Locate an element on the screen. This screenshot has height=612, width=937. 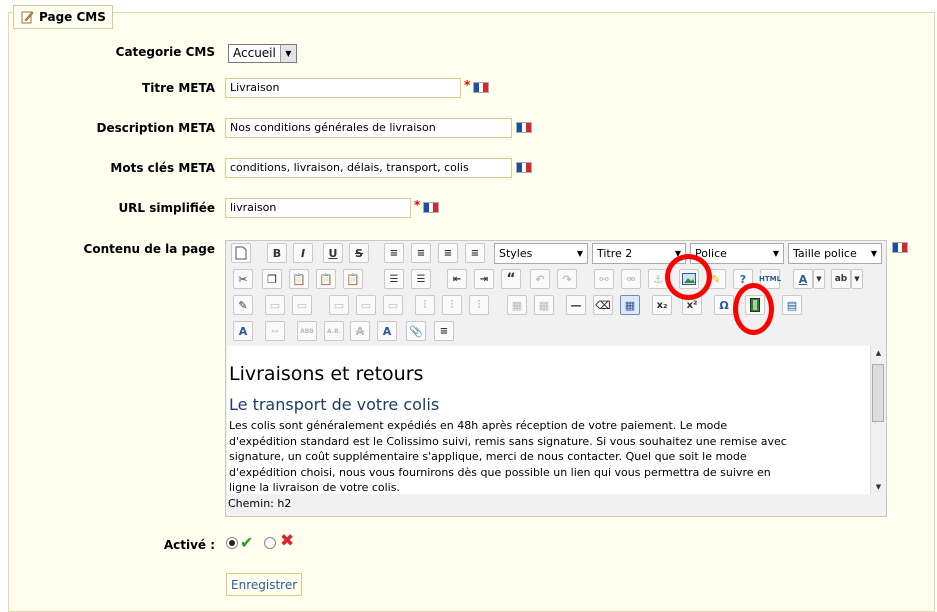
scroll-up-icon: ▲ is located at coordinates (878, 353).